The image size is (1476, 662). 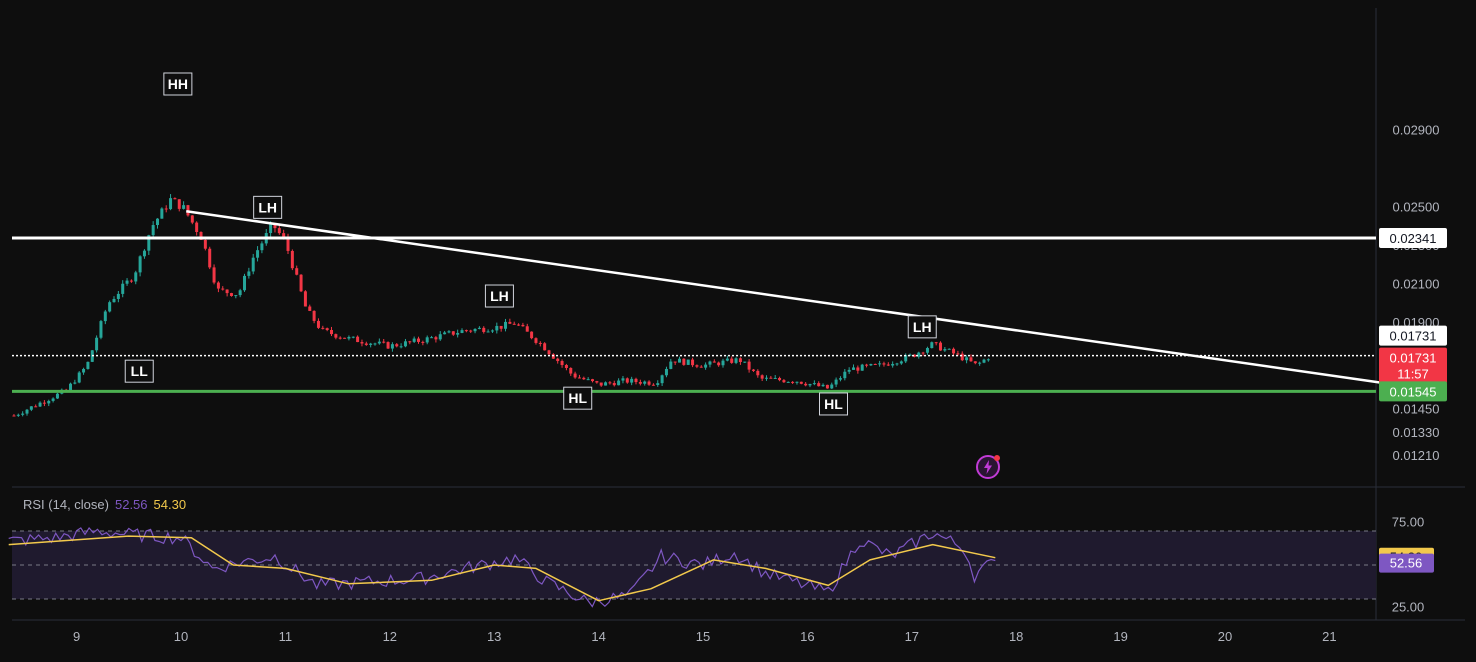 What do you see at coordinates (1413, 336) in the screenshot?
I see `price-tag-white-text: 0.01731` at bounding box center [1413, 336].